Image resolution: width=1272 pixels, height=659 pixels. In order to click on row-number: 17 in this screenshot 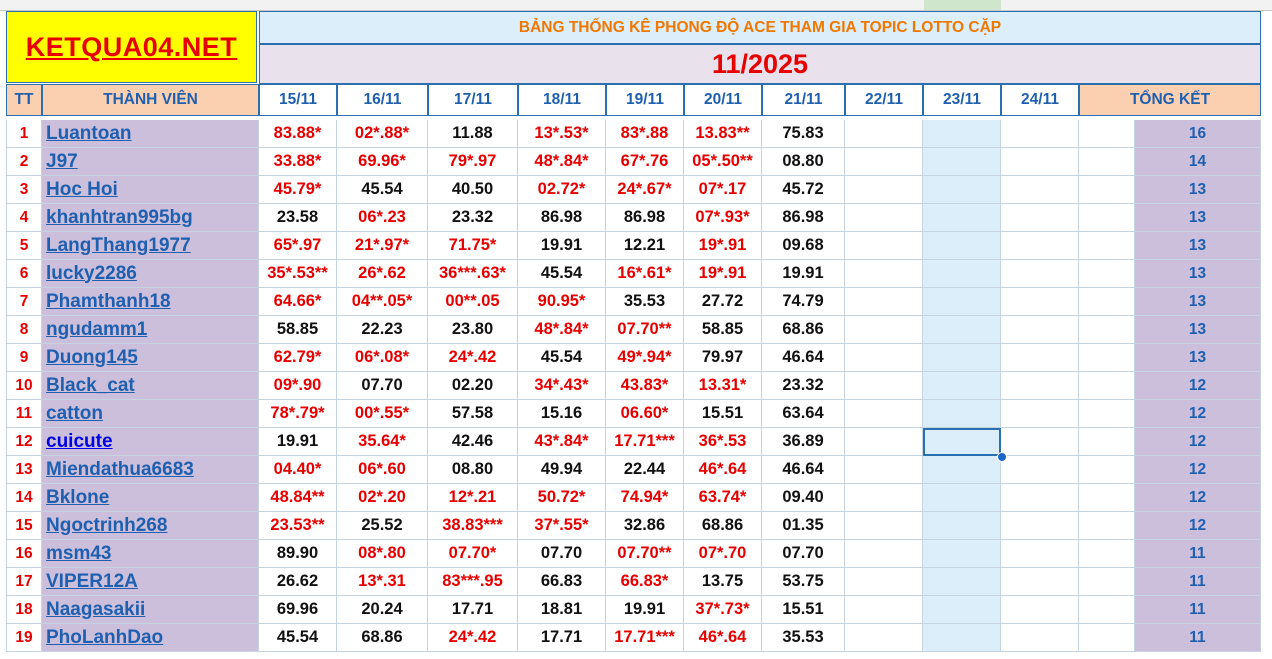, I will do `click(24, 582)`.